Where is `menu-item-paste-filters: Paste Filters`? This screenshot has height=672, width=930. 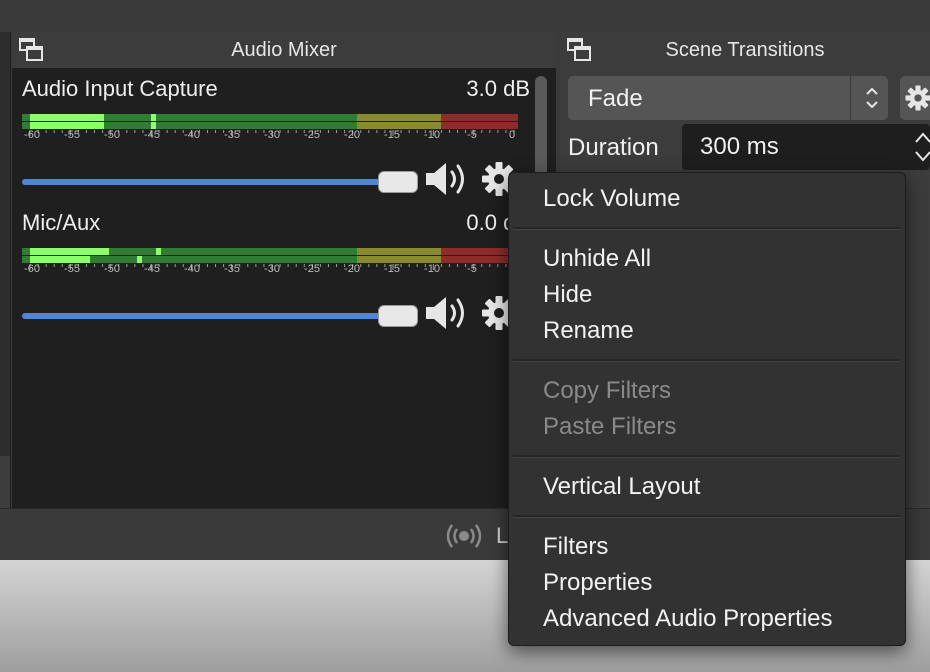
menu-item-paste-filters: Paste Filters is located at coordinates (610, 426).